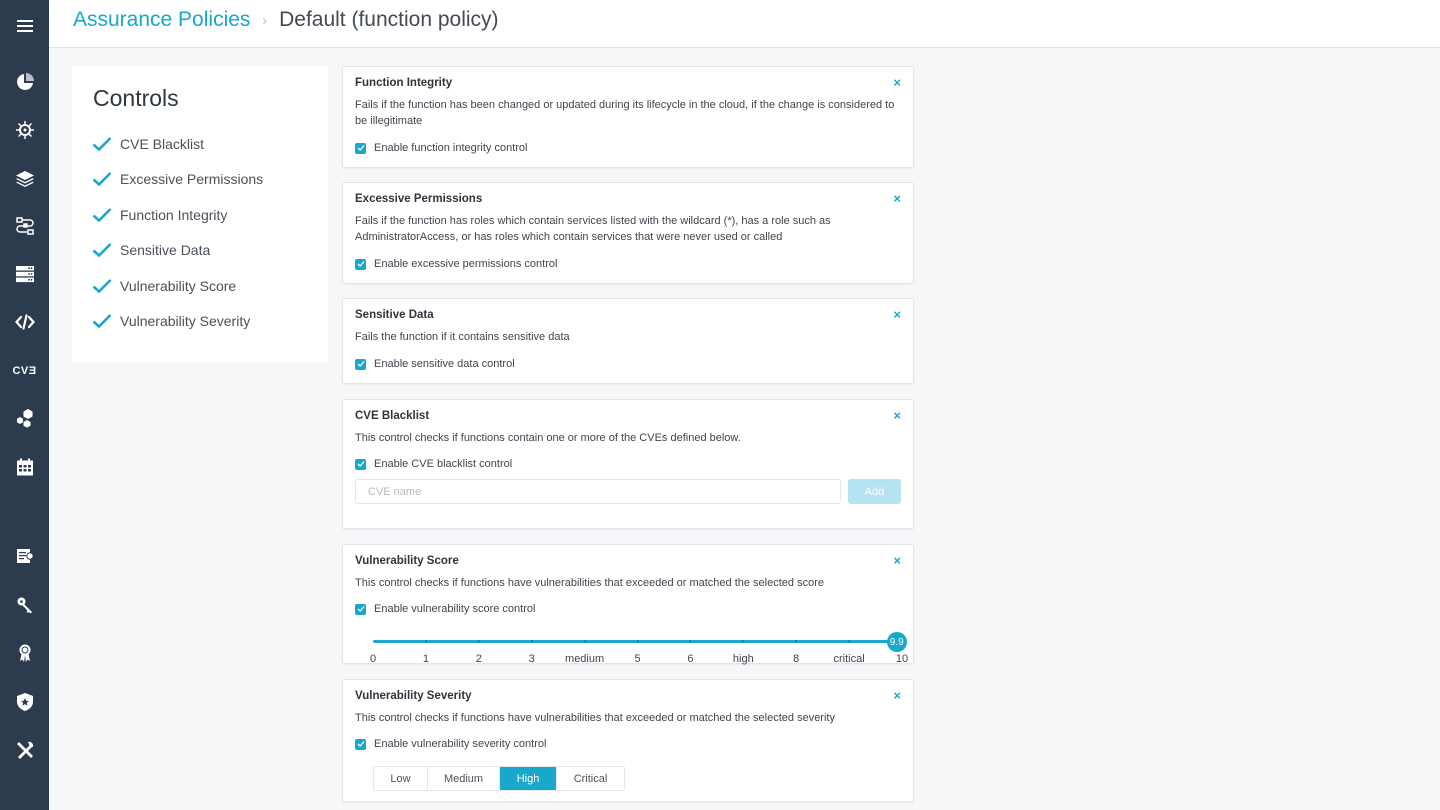 The height and width of the screenshot is (810, 1440). I want to click on slider-tick-label: critical, so click(849, 659).